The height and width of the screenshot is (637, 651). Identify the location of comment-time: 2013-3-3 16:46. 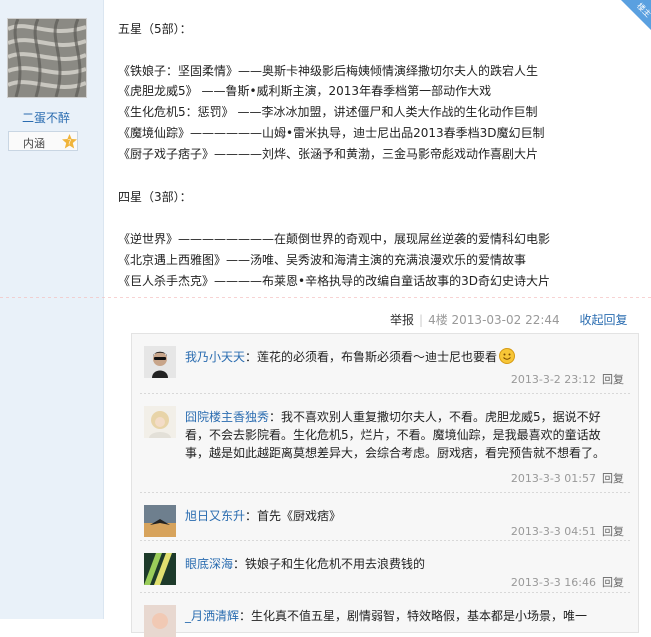
(553, 582).